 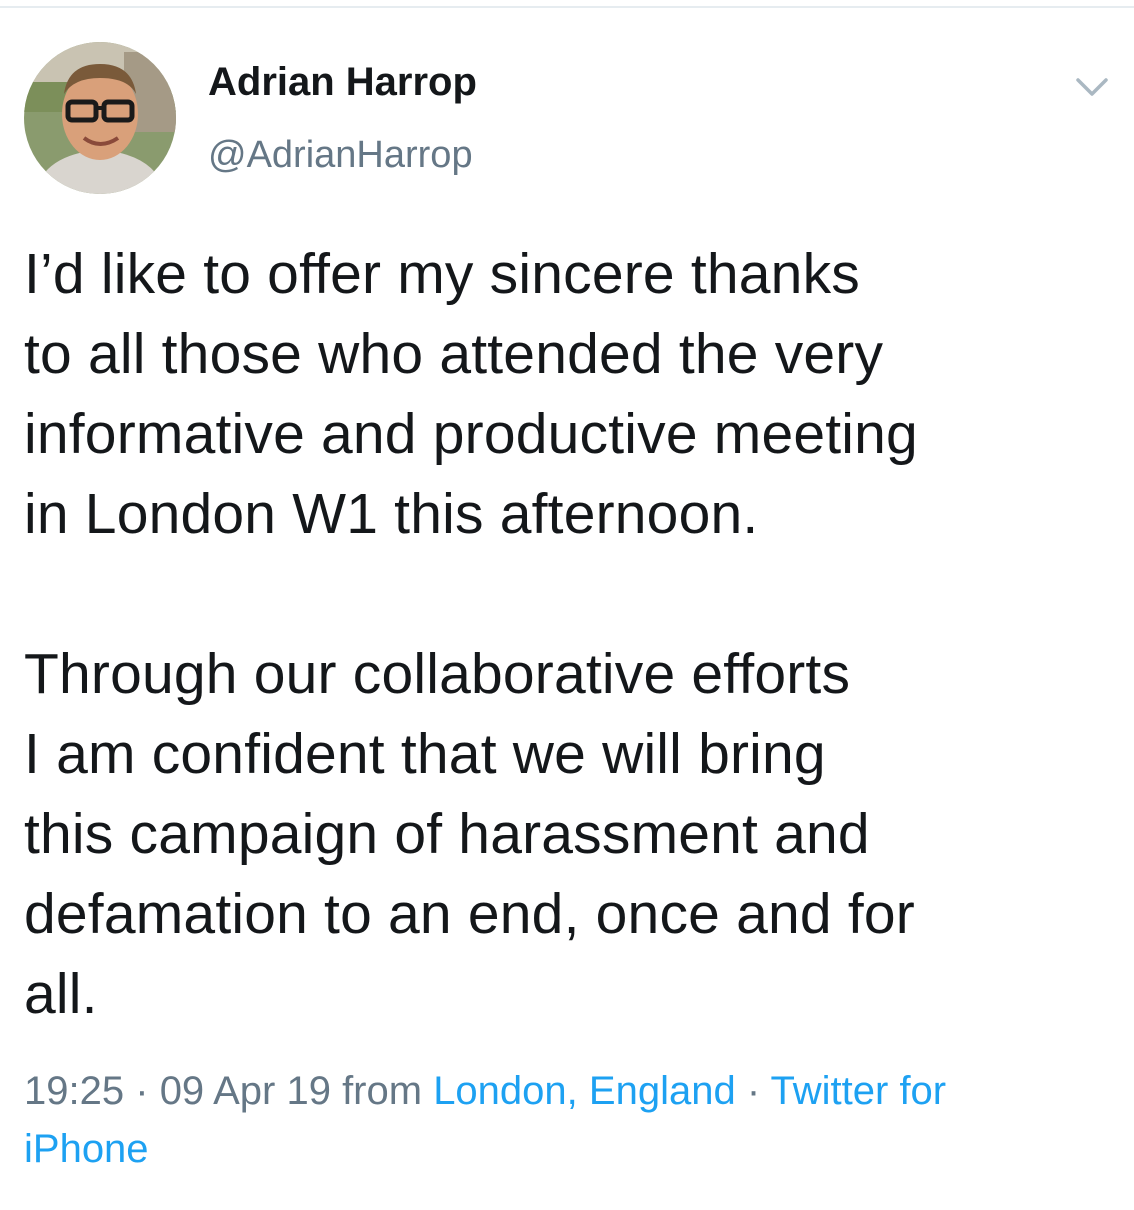 I want to click on tweet-line: defamation to an end, once and for, so click(x=469, y=914).